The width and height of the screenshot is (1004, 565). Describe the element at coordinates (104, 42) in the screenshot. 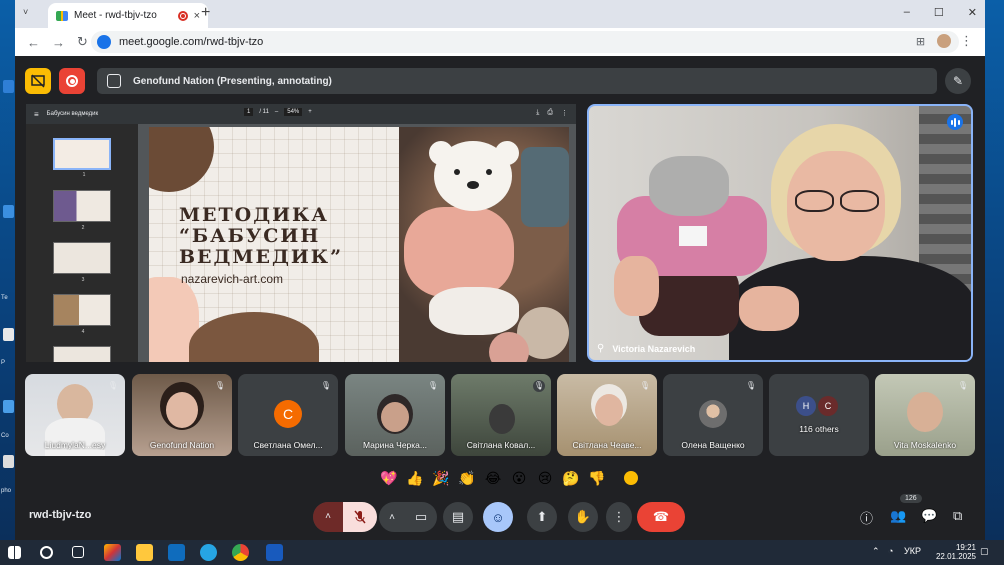

I see `site-info-icon` at that location.